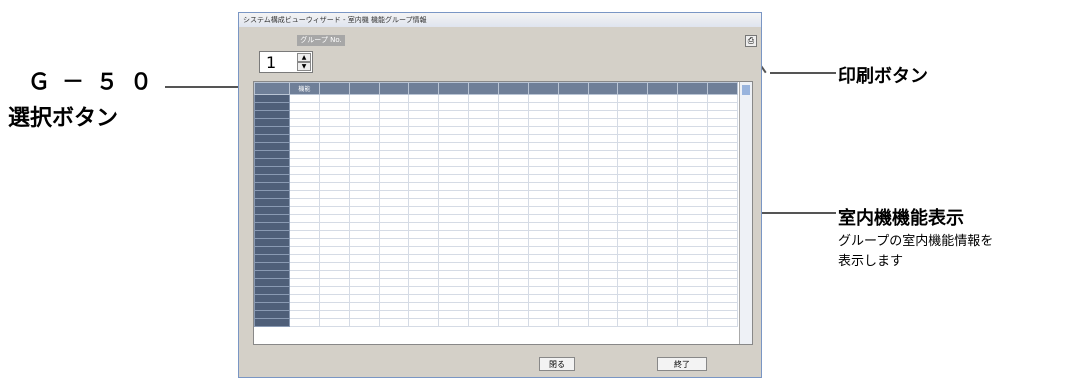  Describe the element at coordinates (304, 57) in the screenshot. I see `spin-up-icon: ▲` at that location.